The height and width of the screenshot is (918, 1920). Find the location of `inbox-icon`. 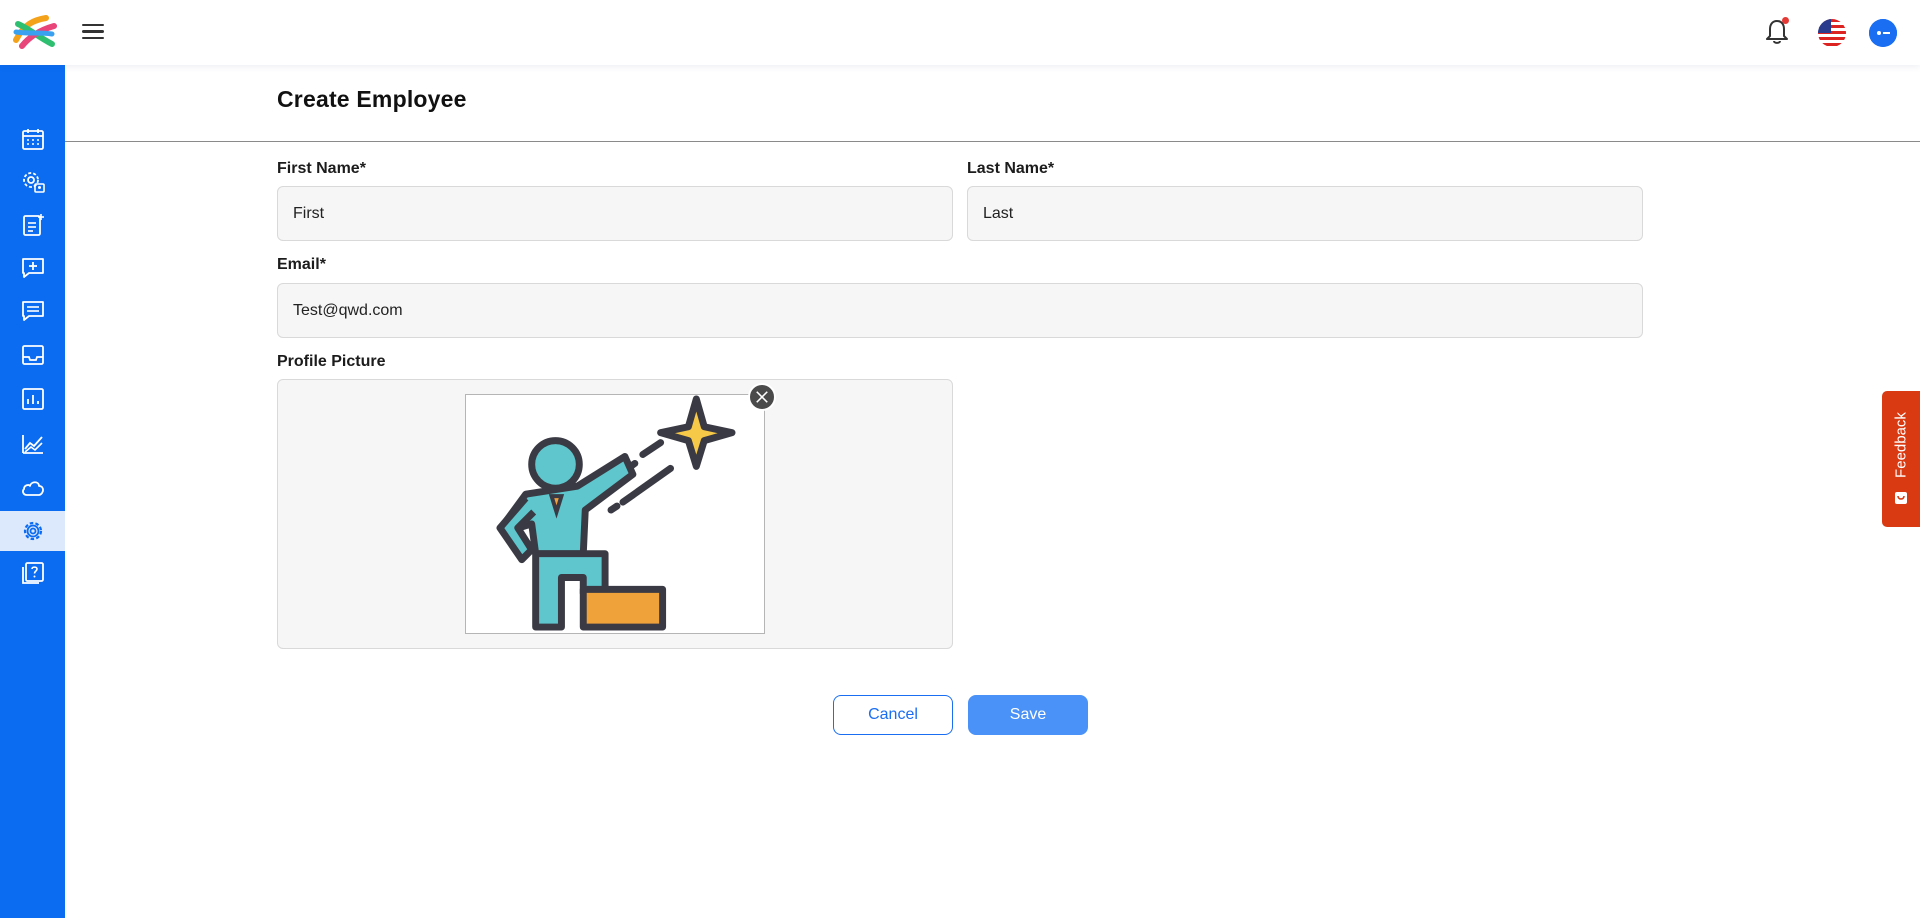

inbox-icon is located at coordinates (32, 355).